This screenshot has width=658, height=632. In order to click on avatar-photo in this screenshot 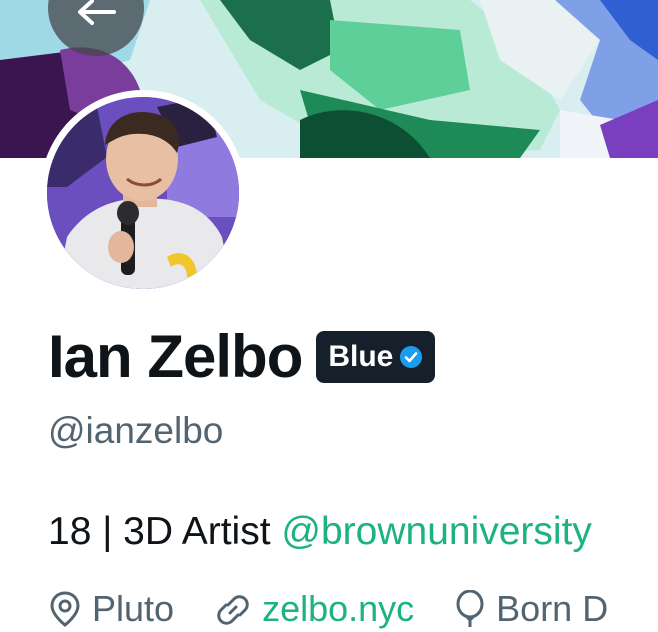, I will do `click(143, 193)`.